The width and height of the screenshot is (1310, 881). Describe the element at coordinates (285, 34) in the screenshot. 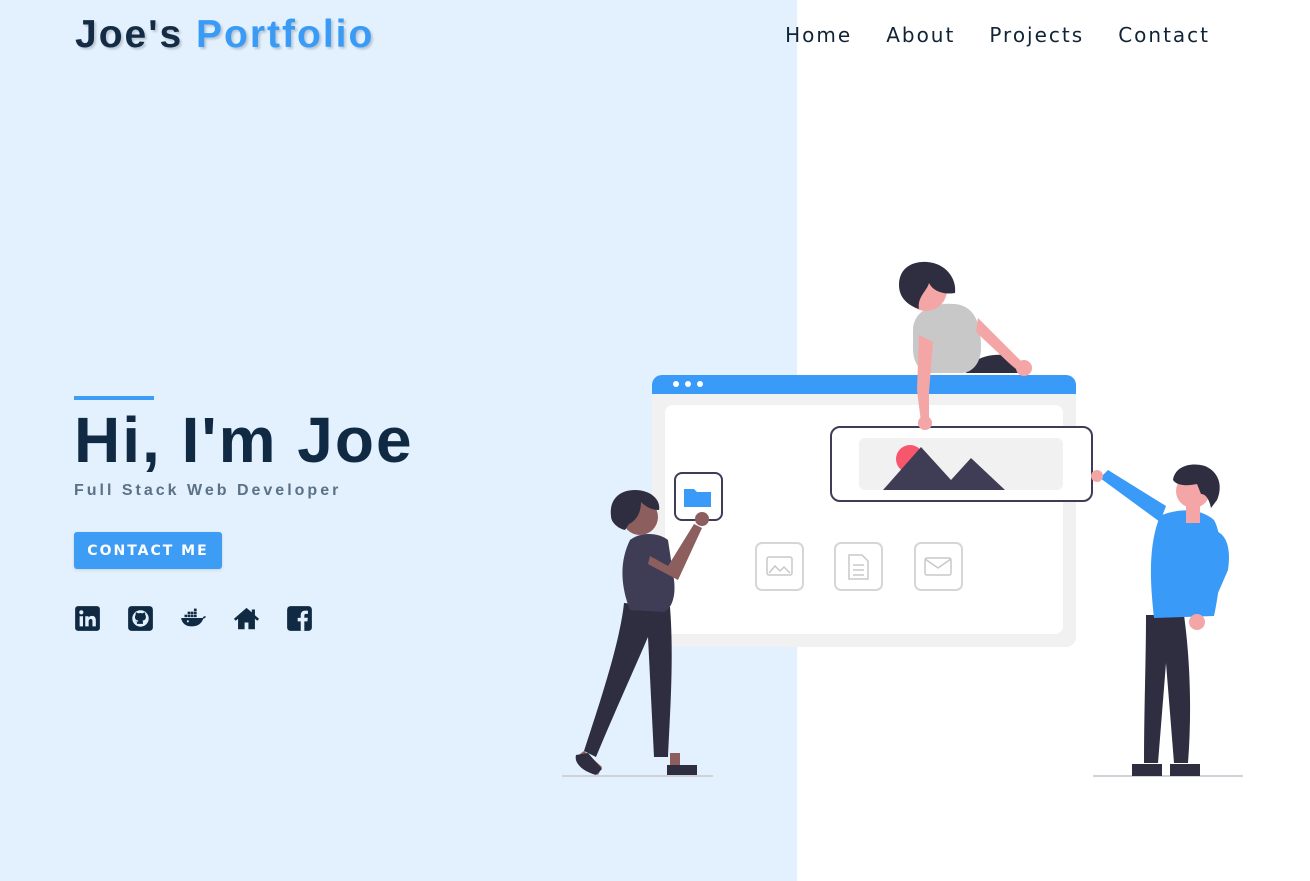

I see `logo-portfolio: Portfolio` at that location.